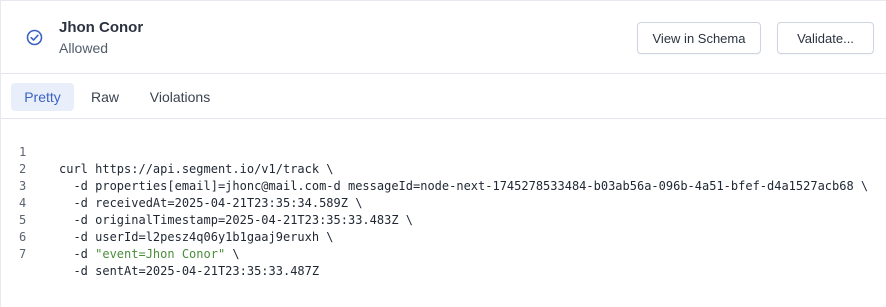 The height and width of the screenshot is (307, 886). Describe the element at coordinates (180, 97) in the screenshot. I see `tab-violations: Violations` at that location.